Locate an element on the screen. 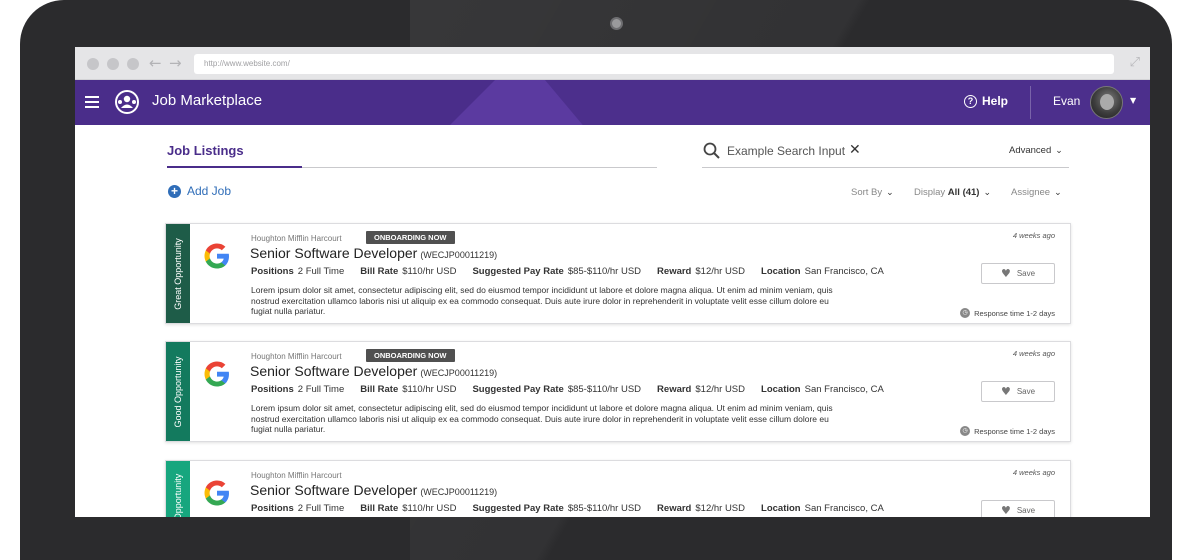 This screenshot has height=560, width=1200. add-job-label: Add Job is located at coordinates (209, 191).